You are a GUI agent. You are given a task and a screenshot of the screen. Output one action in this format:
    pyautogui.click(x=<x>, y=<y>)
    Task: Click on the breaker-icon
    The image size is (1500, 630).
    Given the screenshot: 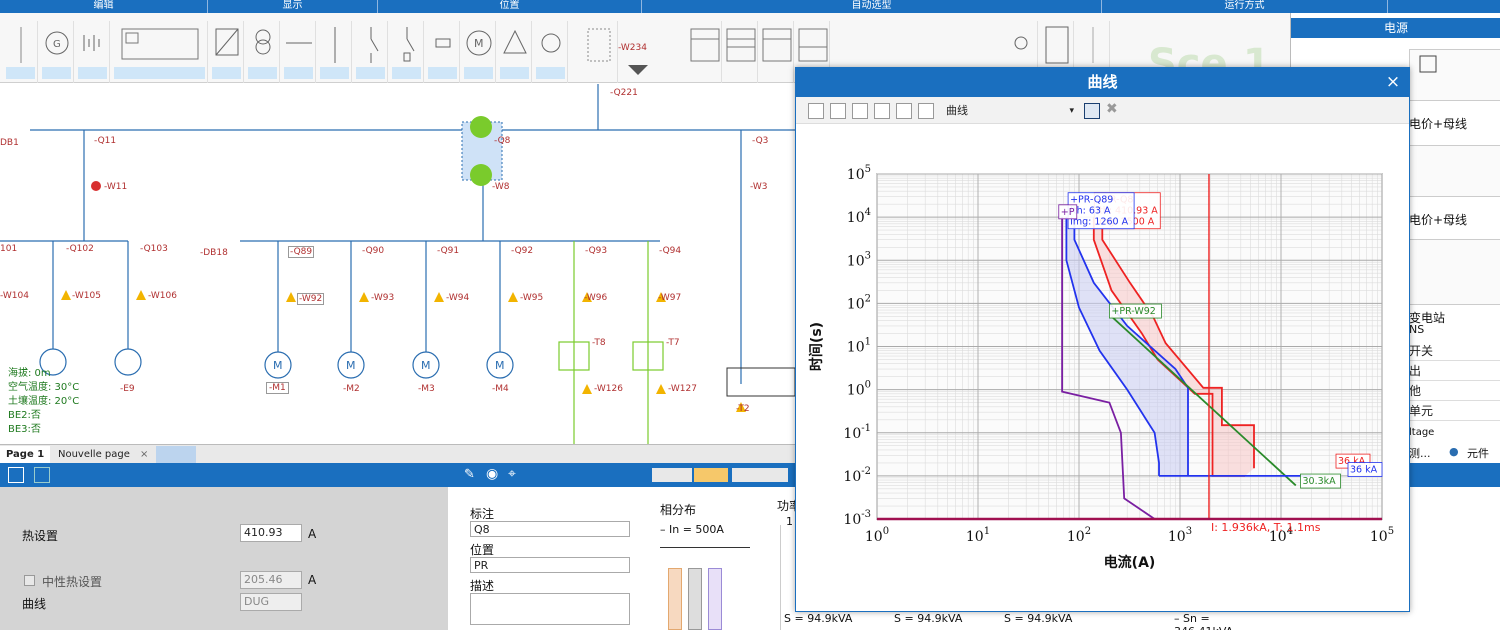 What is the action you would take?
    pyautogui.click(x=374, y=45)
    